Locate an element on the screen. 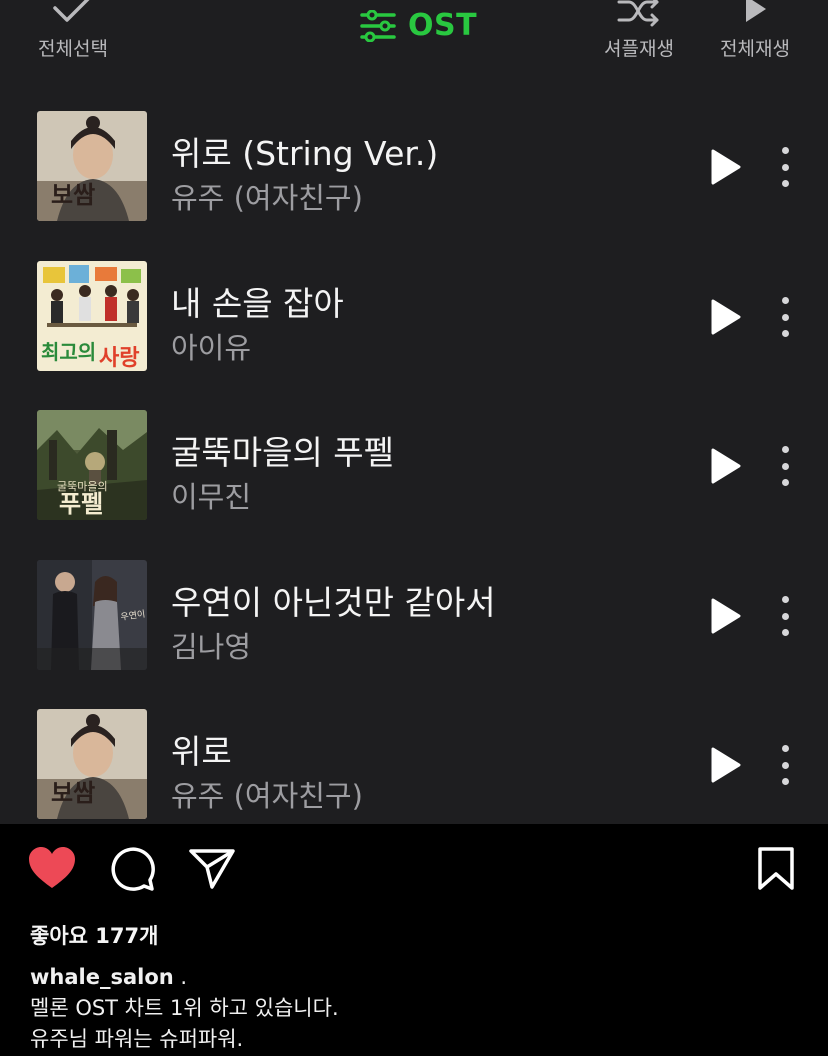 This screenshot has width=828, height=1056. track-row: 굴뚝마을의 푸펠 굴뚝마을의 푸펠 이무진 is located at coordinates (414, 466).